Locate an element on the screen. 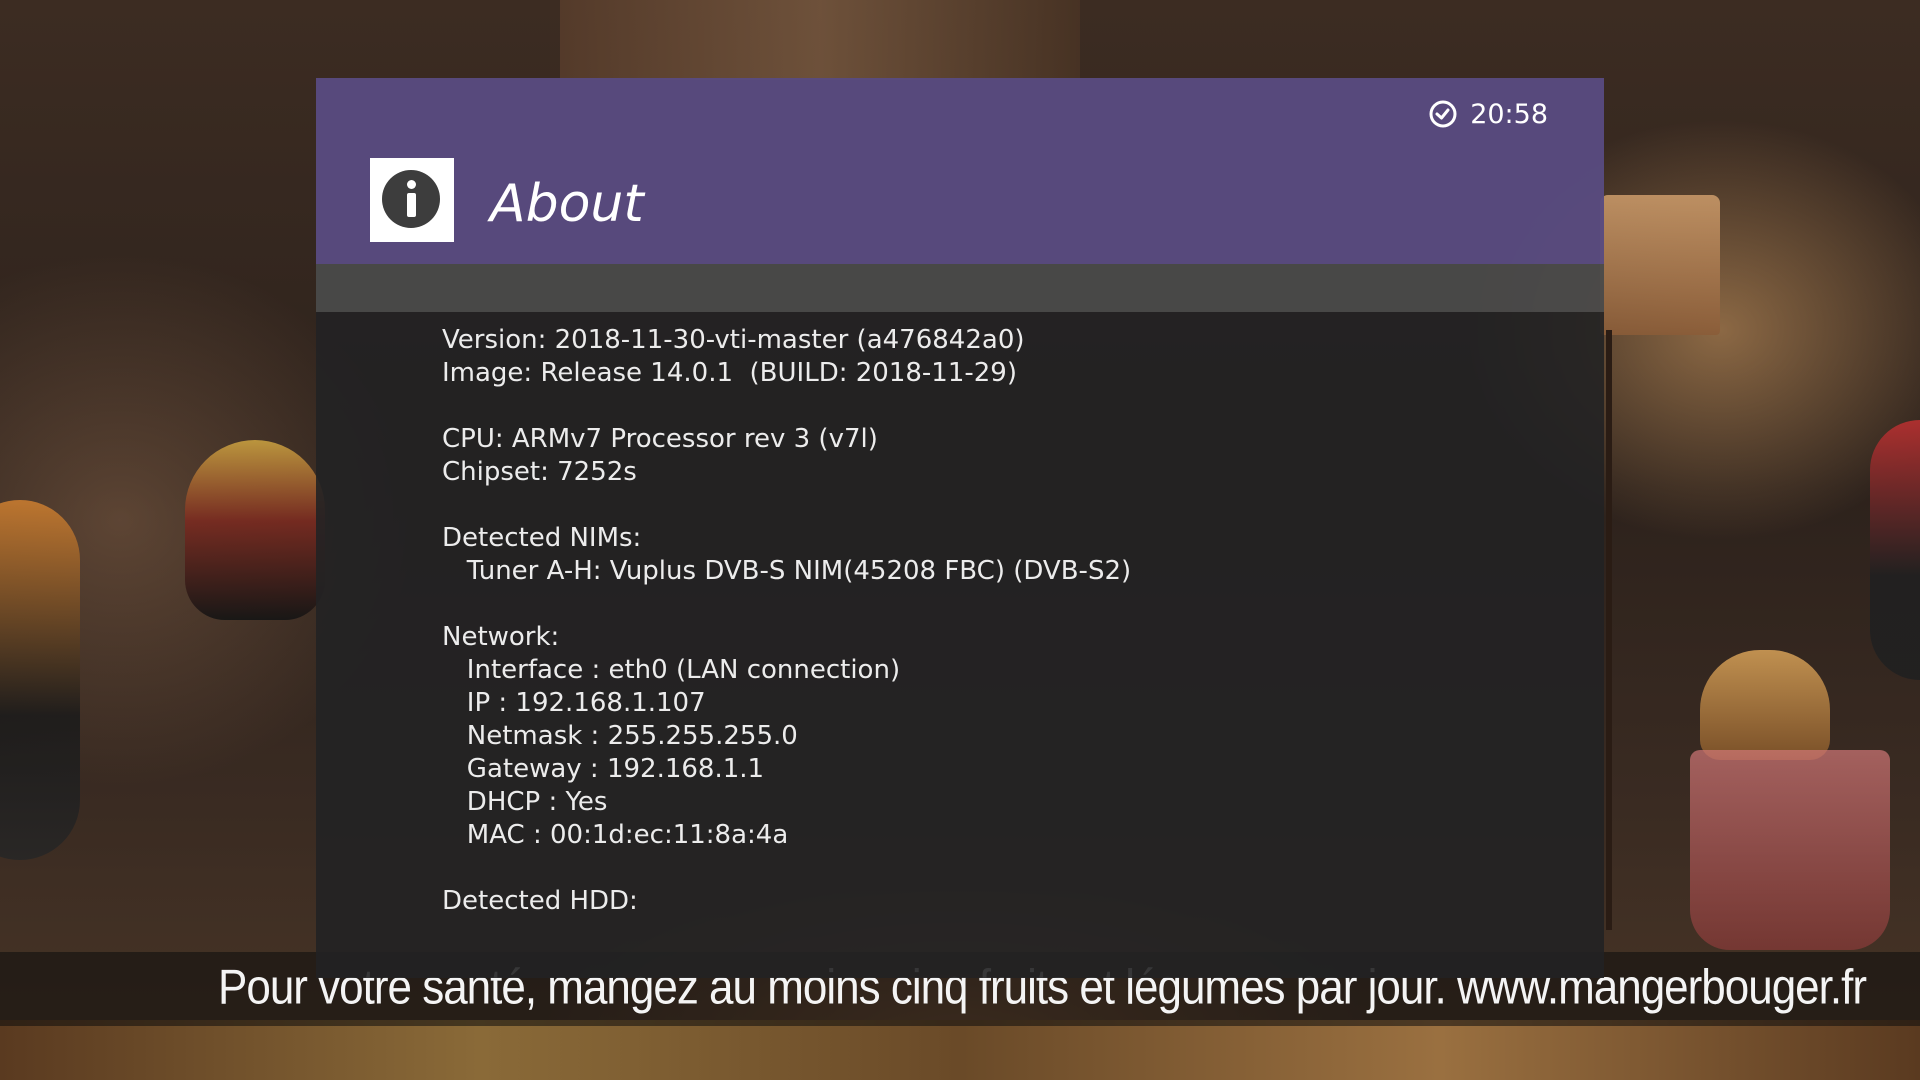 The image size is (1920, 1080). background-lamp-shade is located at coordinates (1660, 265).